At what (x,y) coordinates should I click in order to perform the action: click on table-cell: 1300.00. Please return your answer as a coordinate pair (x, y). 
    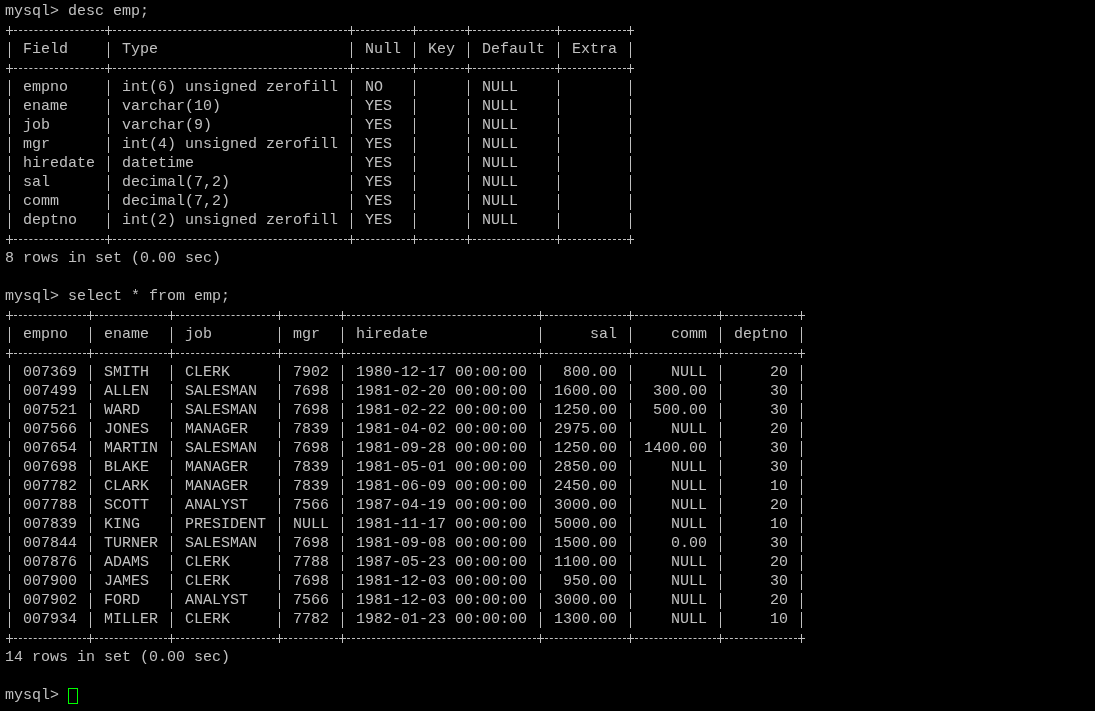
    Looking at the image, I should click on (585, 619).